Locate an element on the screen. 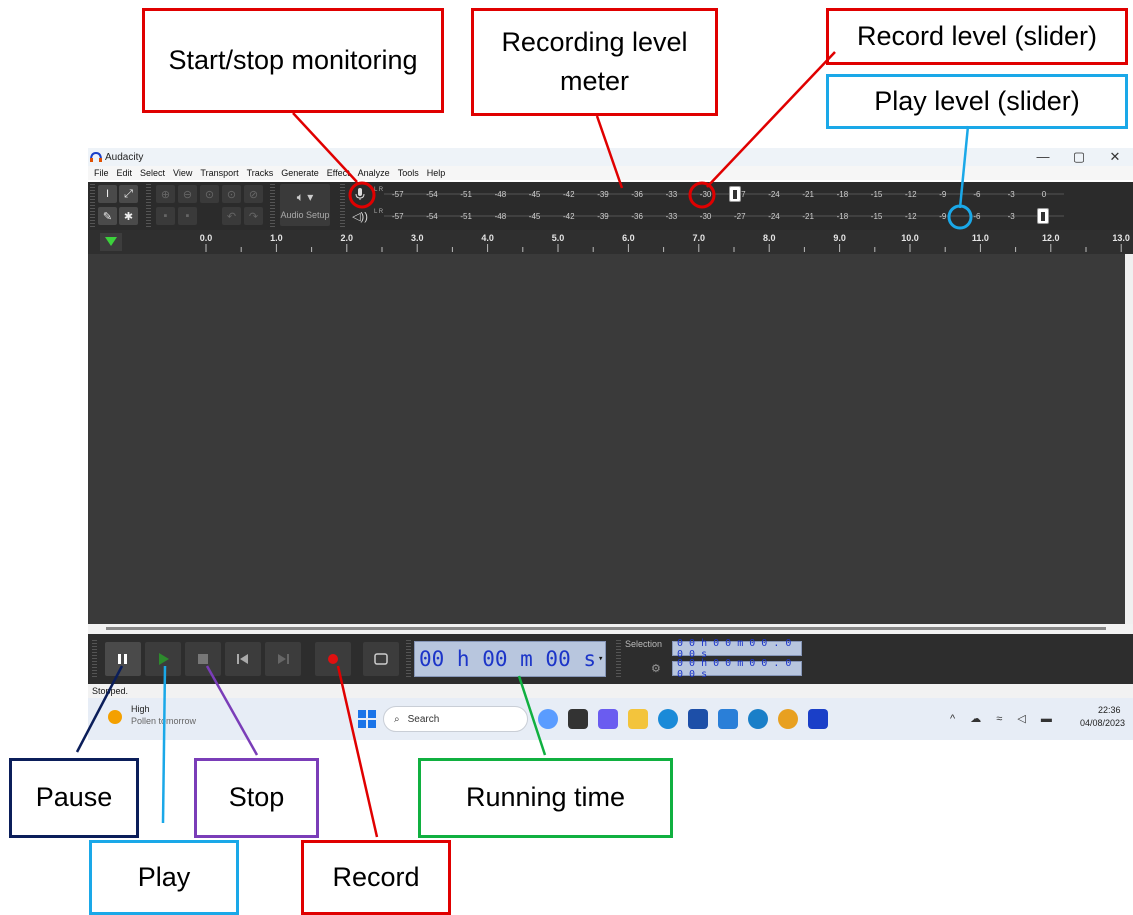 The width and height of the screenshot is (1133, 915). stop-button is located at coordinates (203, 659).